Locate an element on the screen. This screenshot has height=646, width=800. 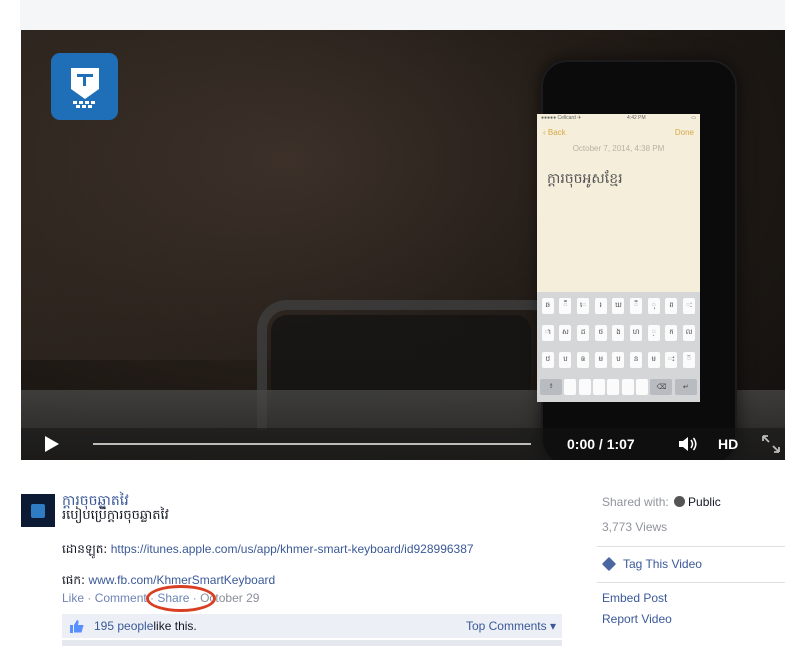
phone-key: ឋ is located at coordinates (547, 360).